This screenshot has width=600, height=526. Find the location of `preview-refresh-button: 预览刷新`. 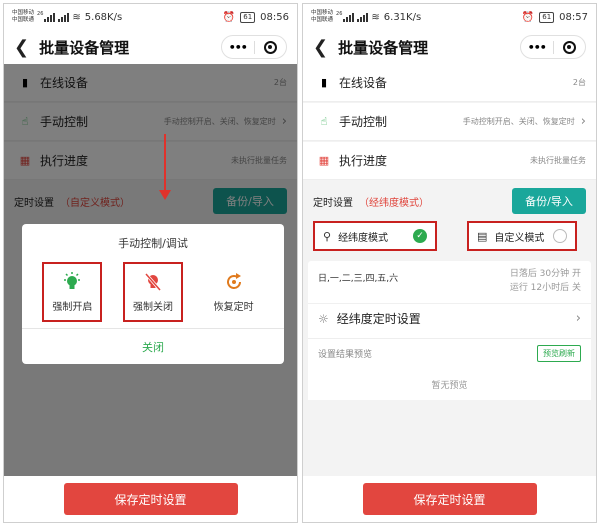

preview-refresh-button: 预览刷新 is located at coordinates (559, 353).